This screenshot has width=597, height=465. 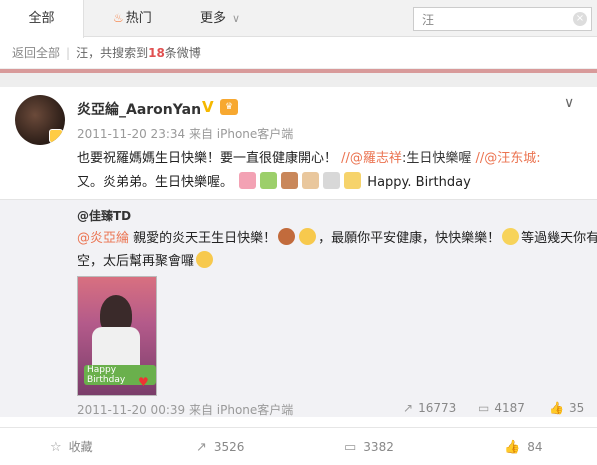 I want to click on repost-text-1a: 親愛的炎天王生日快樂！, so click(x=203, y=238).